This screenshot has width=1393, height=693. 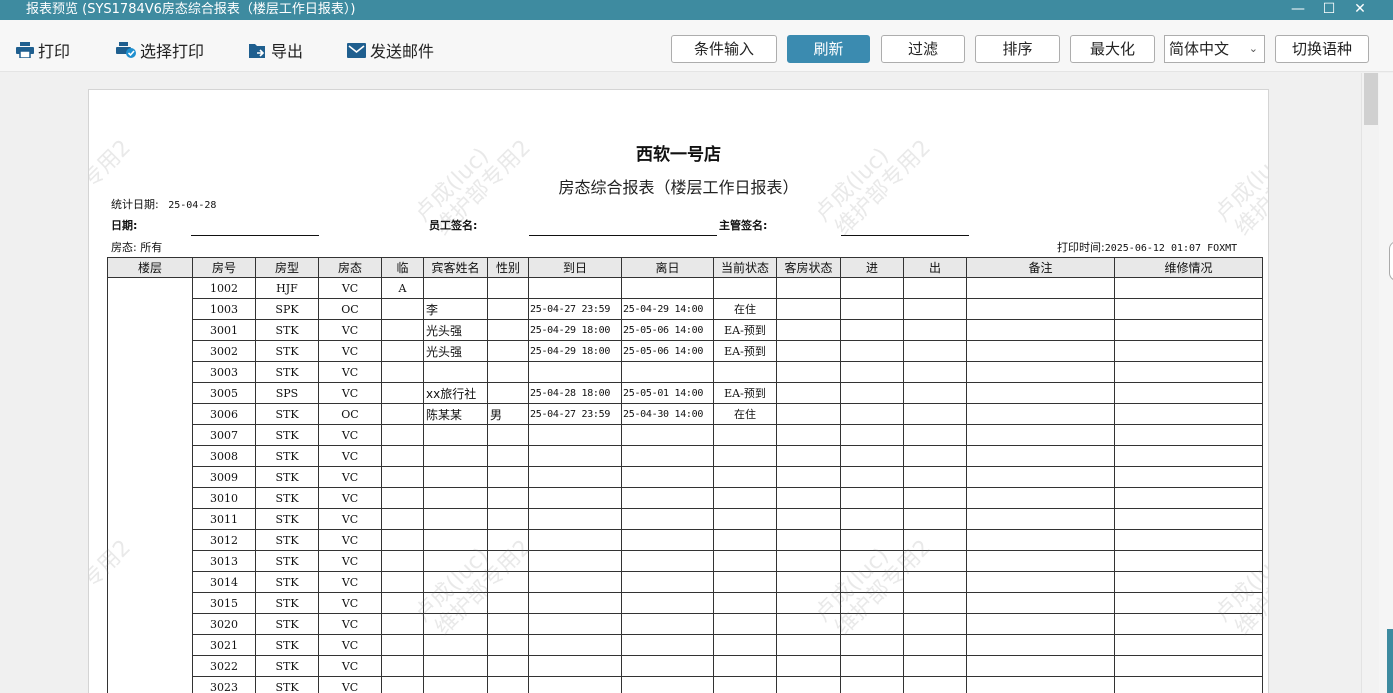 I want to click on date-line, so click(x=255, y=235).